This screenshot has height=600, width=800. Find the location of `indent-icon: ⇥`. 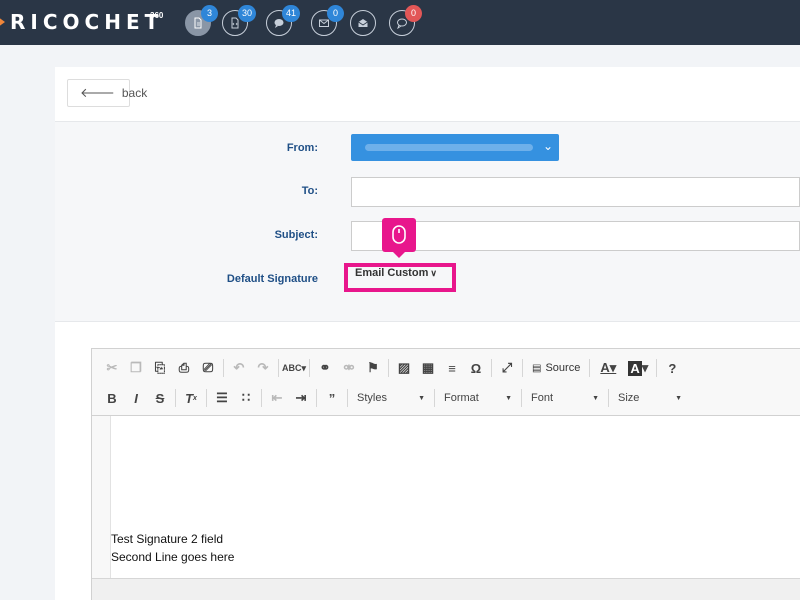

indent-icon: ⇥ is located at coordinates (301, 398).